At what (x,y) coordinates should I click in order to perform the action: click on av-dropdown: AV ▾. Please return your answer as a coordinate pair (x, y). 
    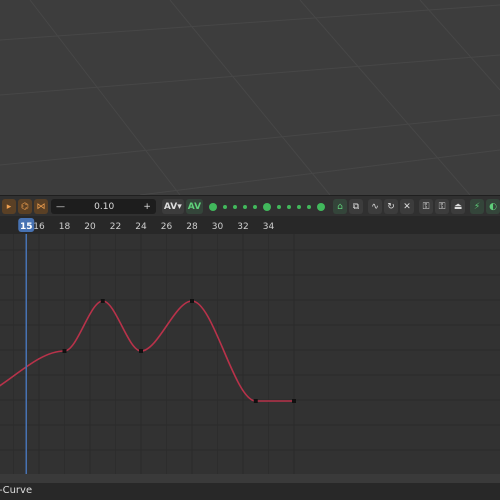
    Looking at the image, I should click on (172, 206).